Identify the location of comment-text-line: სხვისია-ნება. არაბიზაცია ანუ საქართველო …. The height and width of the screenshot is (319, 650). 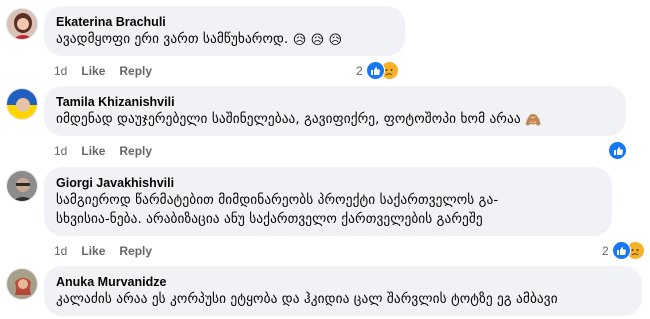
(269, 219).